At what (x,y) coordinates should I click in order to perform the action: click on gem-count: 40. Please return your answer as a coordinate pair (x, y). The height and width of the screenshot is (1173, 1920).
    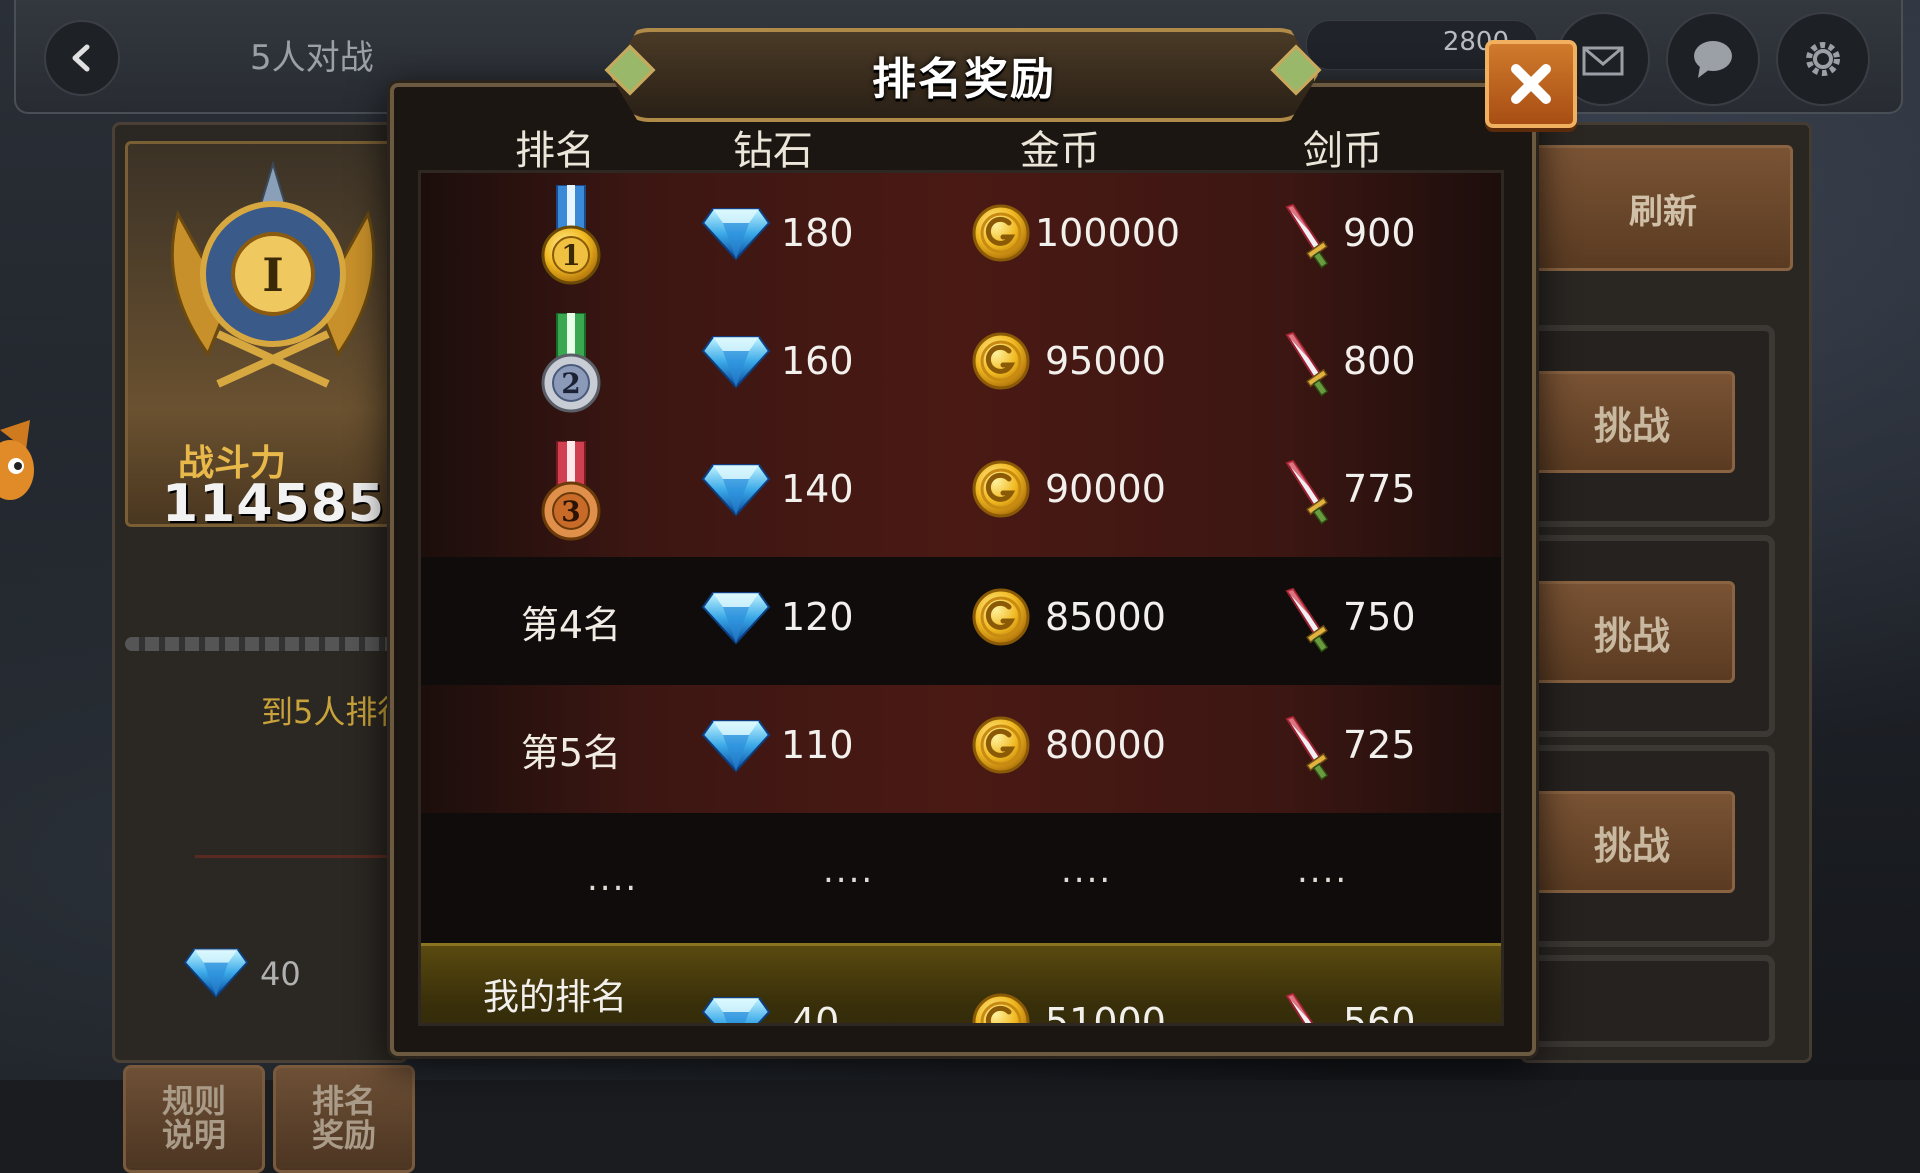
    Looking at the image, I should click on (280, 974).